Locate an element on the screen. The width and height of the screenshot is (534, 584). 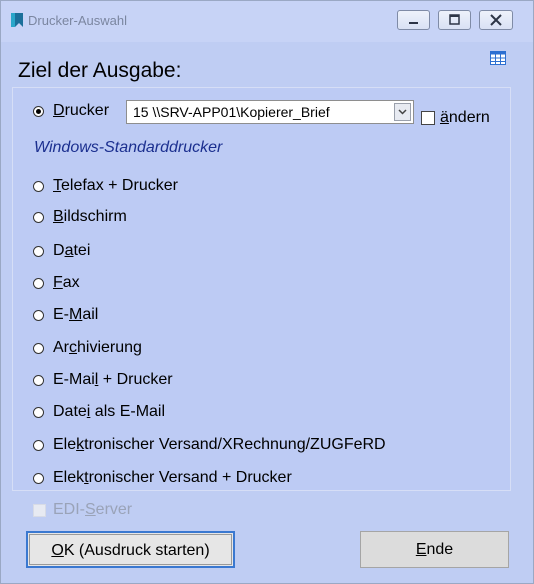
change-printer-label: ändern is located at coordinates (465, 118).